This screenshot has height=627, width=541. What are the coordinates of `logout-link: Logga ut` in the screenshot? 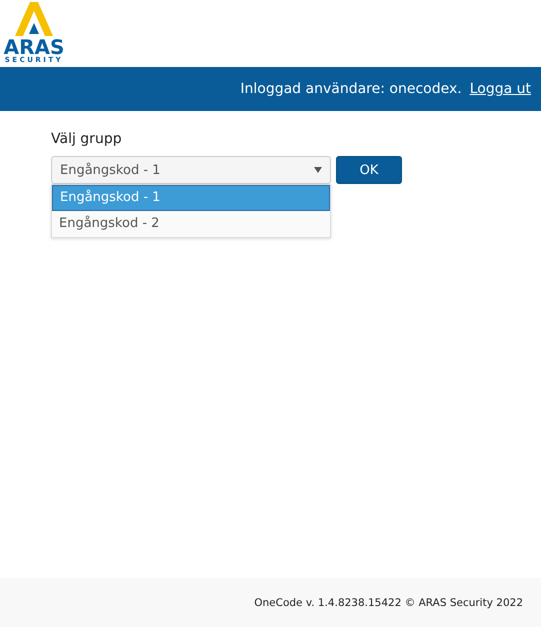 It's located at (500, 89).